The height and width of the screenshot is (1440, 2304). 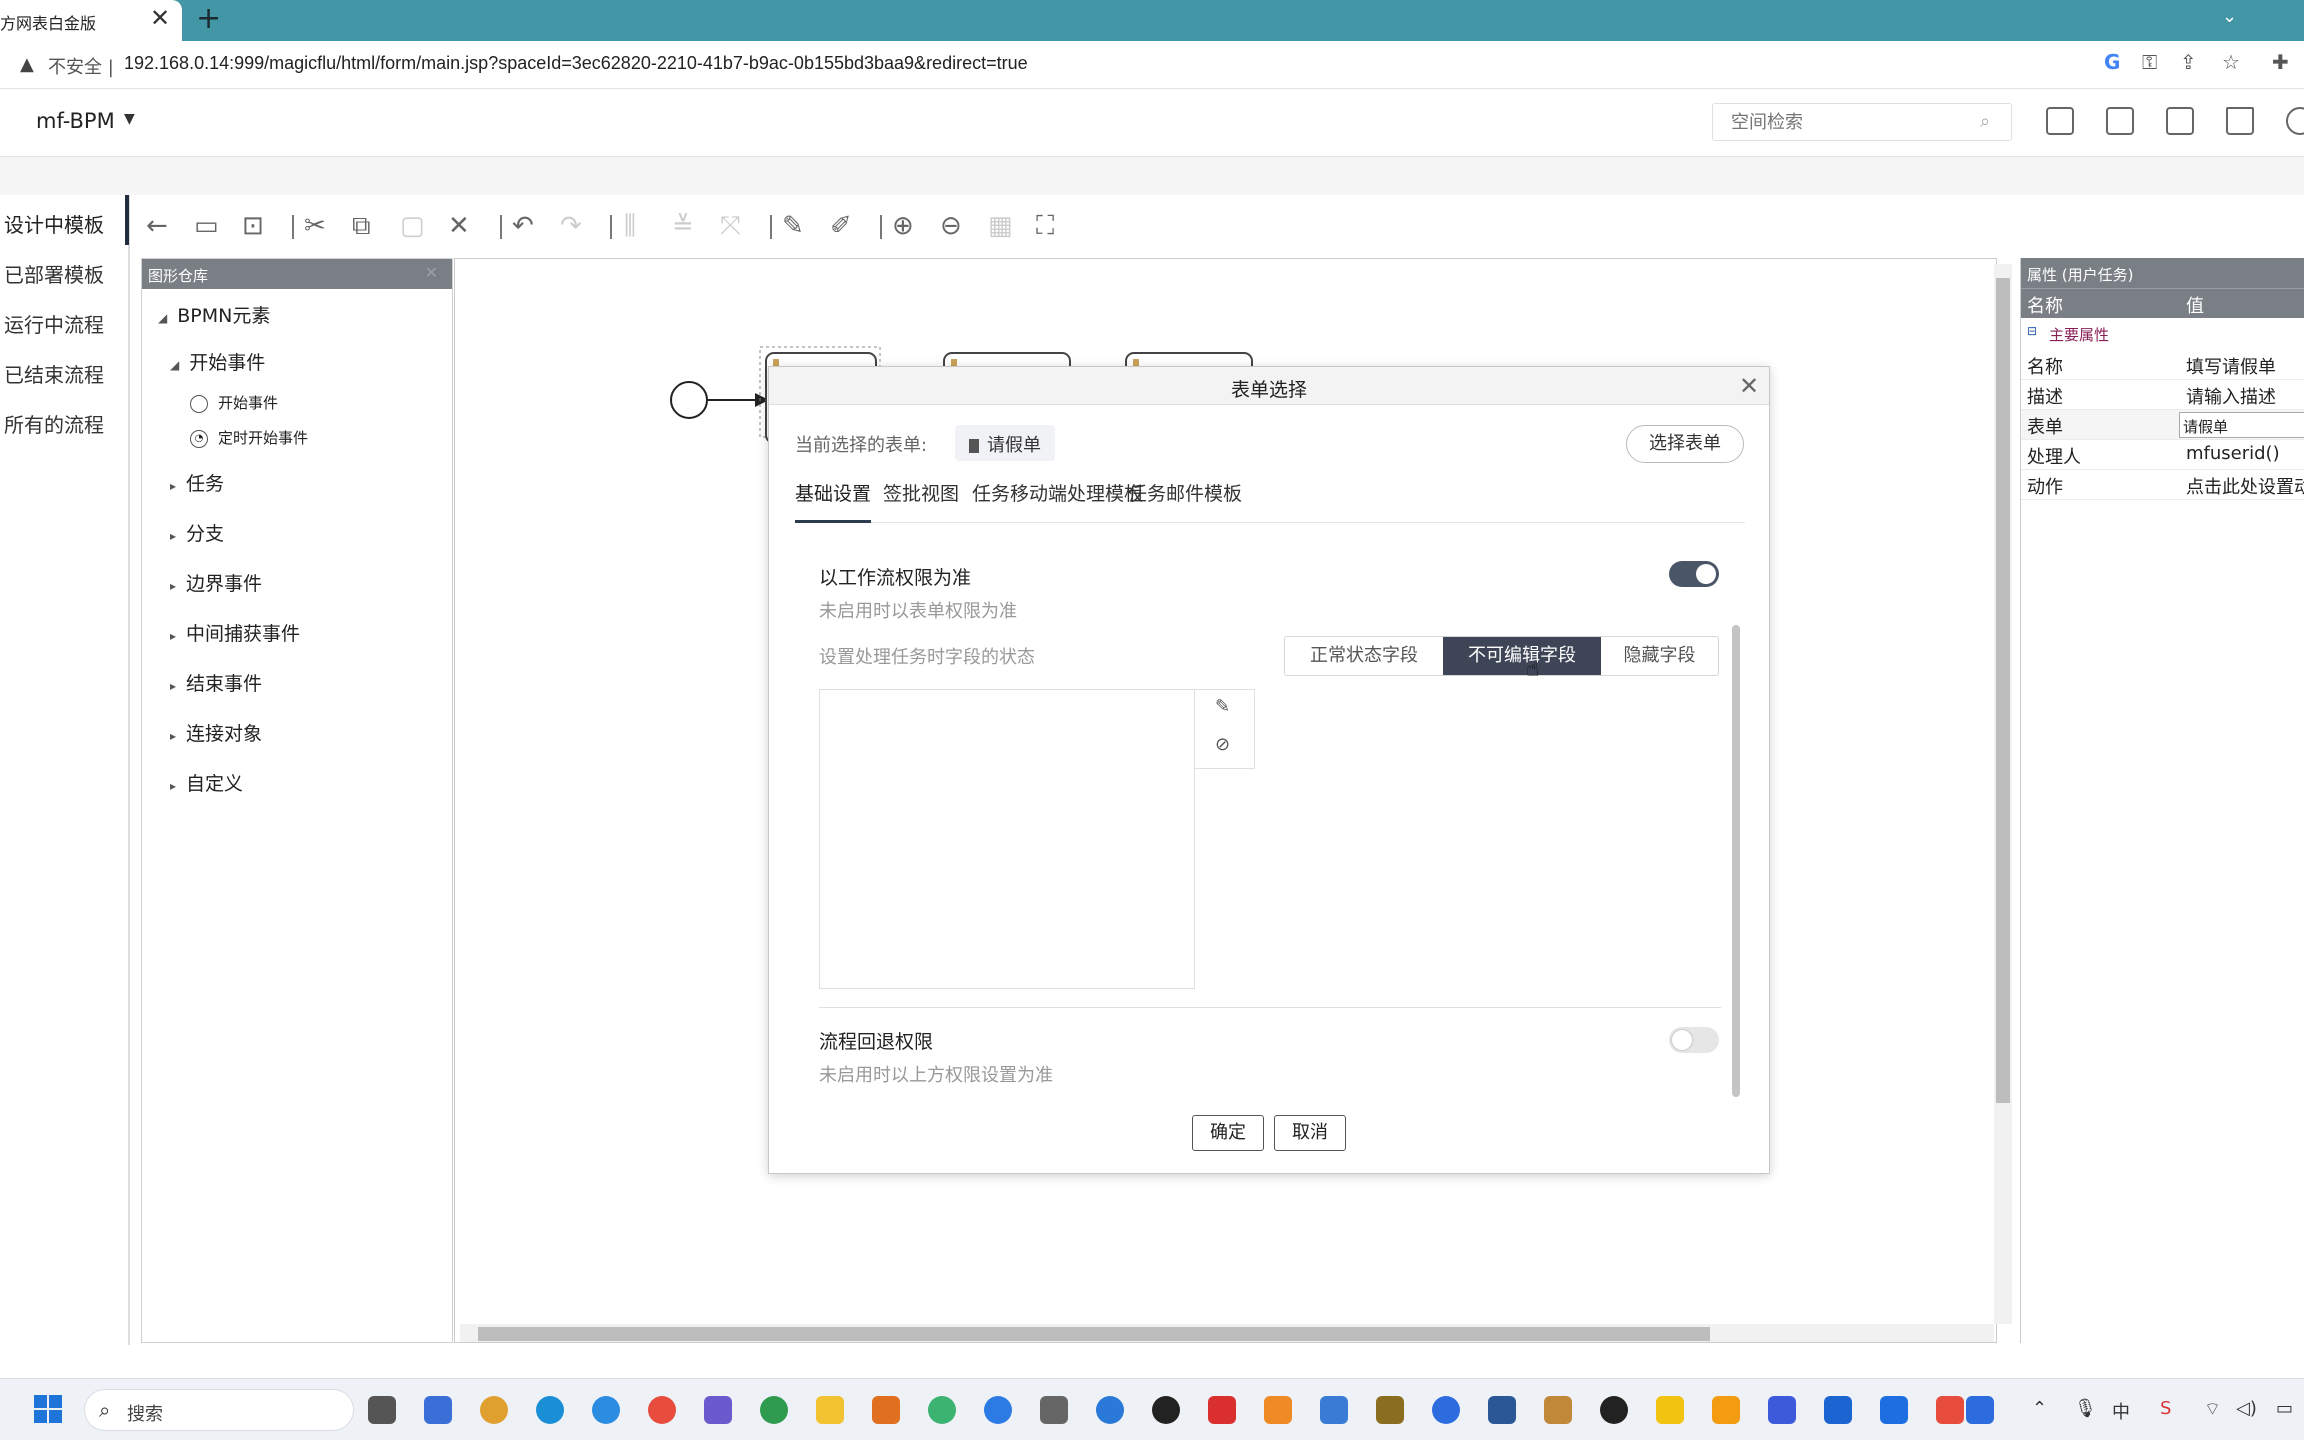 What do you see at coordinates (1222, 744) in the screenshot?
I see `eye-off-icon: ⊘` at bounding box center [1222, 744].